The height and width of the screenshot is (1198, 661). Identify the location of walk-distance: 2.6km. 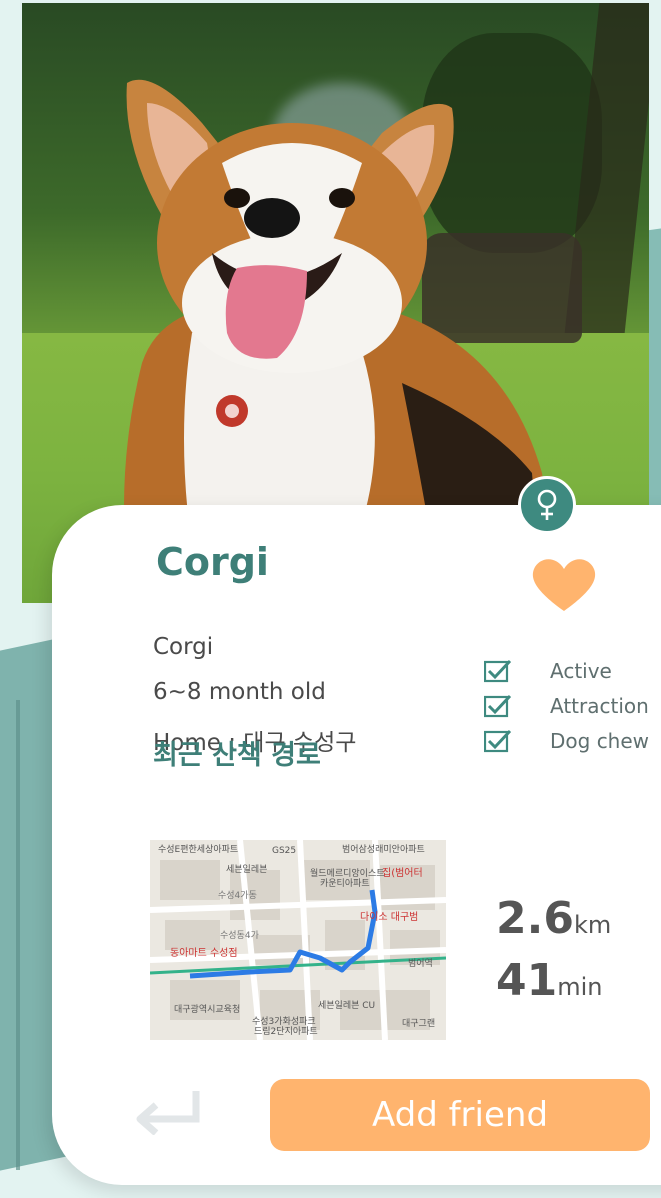
(553, 918).